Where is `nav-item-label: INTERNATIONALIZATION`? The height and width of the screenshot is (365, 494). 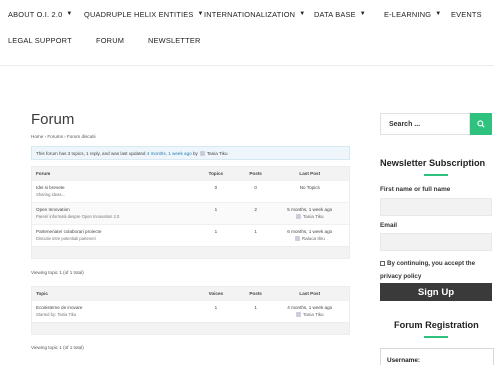
nav-item-label: INTERNATIONALIZATION is located at coordinates (250, 14).